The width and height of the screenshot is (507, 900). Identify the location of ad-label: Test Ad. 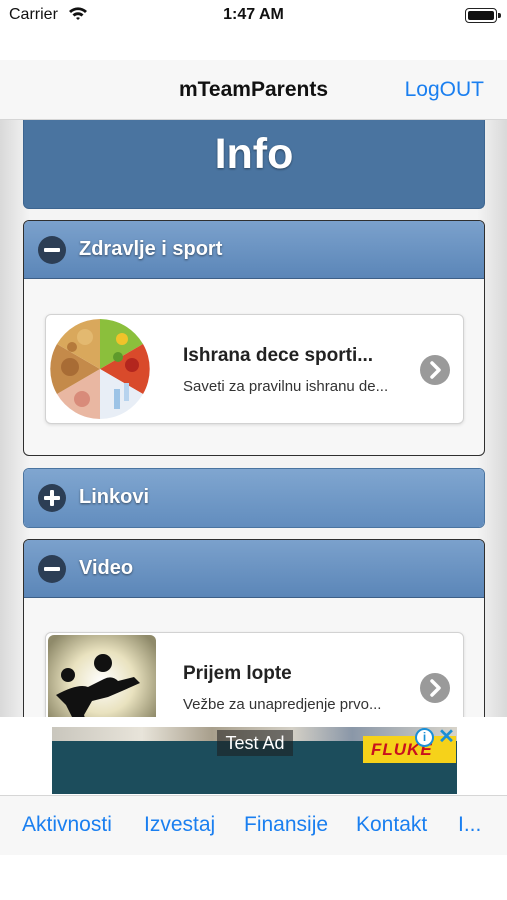
(255, 743).